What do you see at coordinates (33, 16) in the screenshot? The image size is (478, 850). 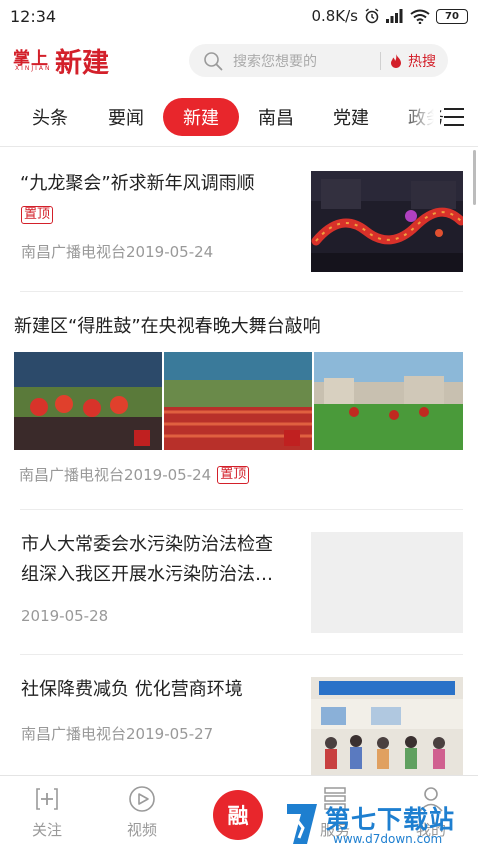 I see `status-time: 12:34` at bounding box center [33, 16].